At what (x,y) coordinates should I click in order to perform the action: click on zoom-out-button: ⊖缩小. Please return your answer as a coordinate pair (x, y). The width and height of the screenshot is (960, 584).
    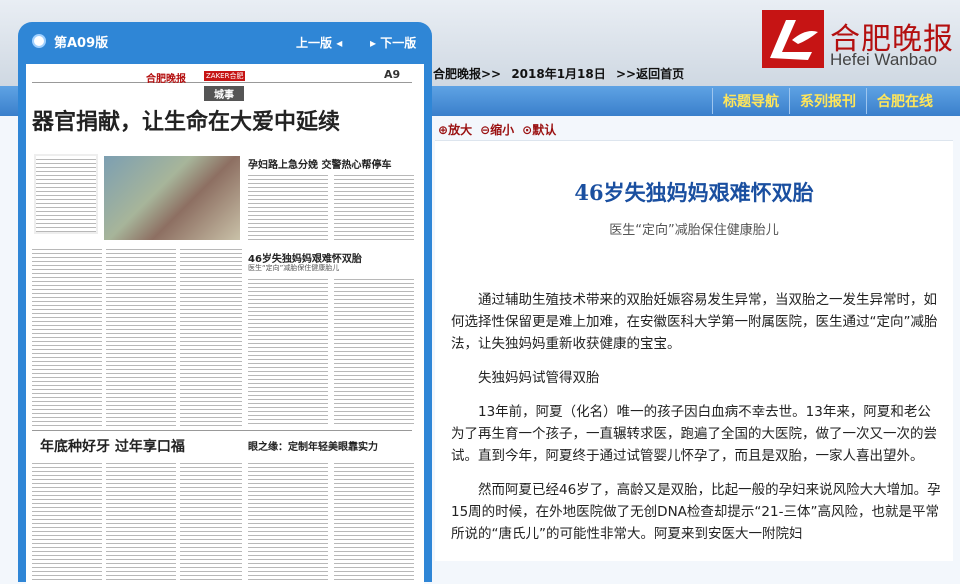
    Looking at the image, I should click on (497, 129).